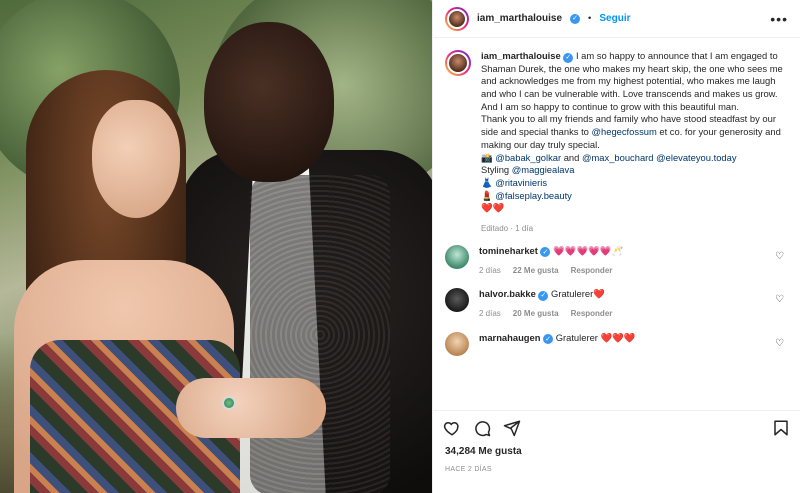  Describe the element at coordinates (536, 271) in the screenshot. I see `comment-likes: 22 Me gusta` at that location.